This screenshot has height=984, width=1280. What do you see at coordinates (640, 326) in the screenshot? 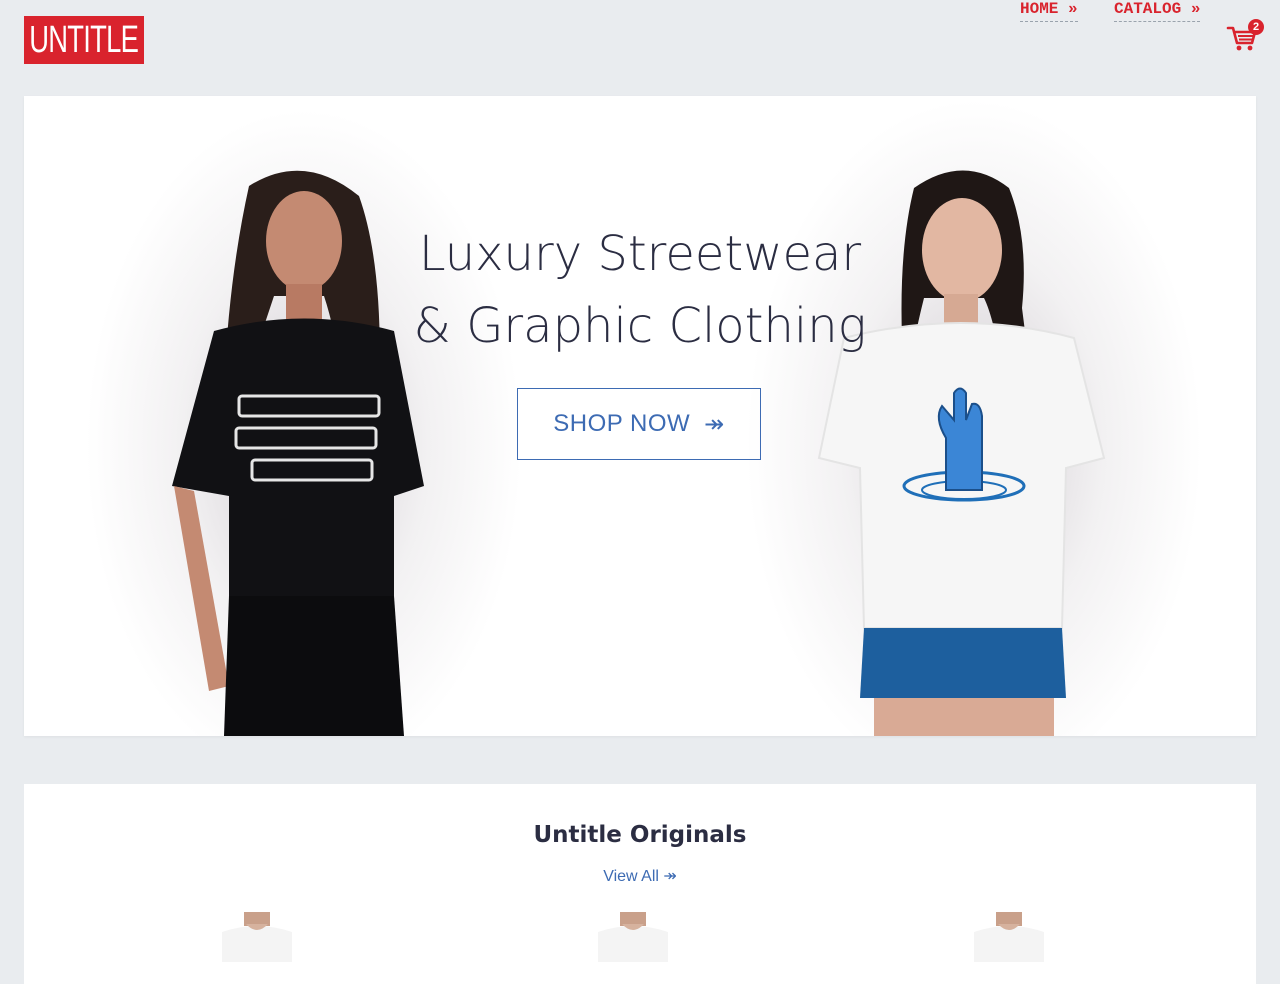
I see `hero-title-line2: & Graphic Clothing` at bounding box center [640, 326].